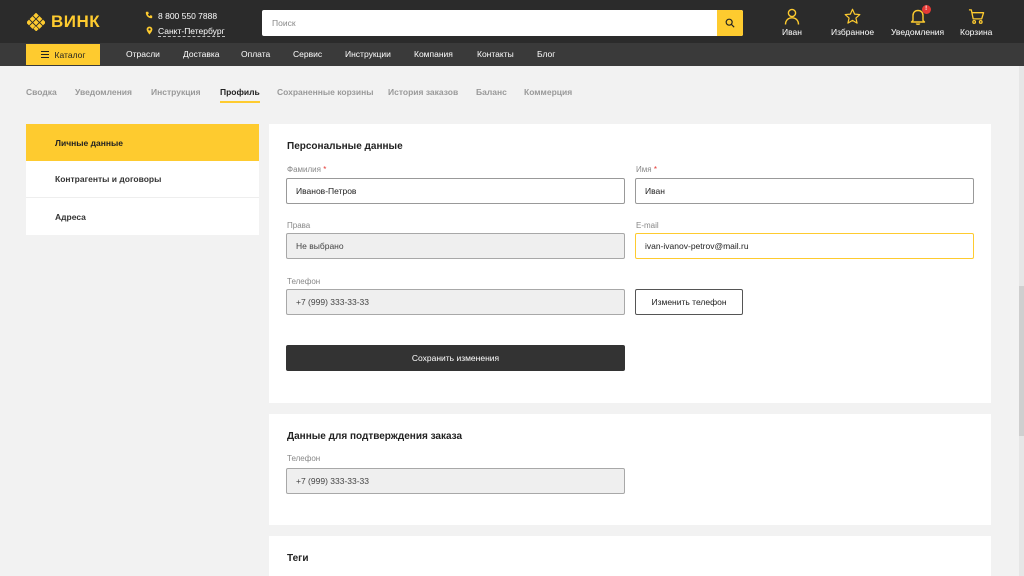 The height and width of the screenshot is (576, 1024). Describe the element at coordinates (852, 16) in the screenshot. I see `star-icon` at that location.